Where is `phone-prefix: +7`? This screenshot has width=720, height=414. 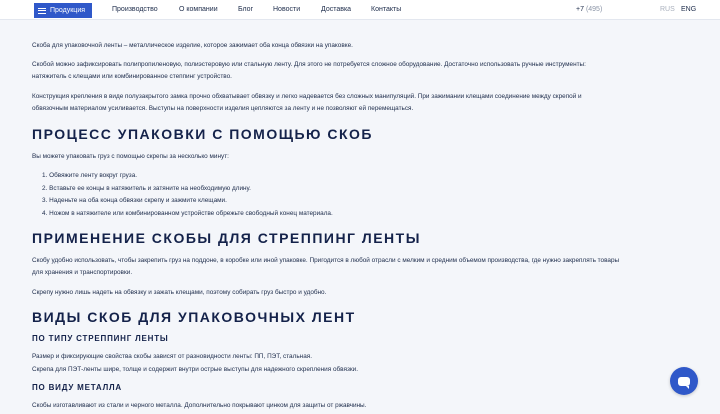
phone-prefix: +7 is located at coordinates (580, 9).